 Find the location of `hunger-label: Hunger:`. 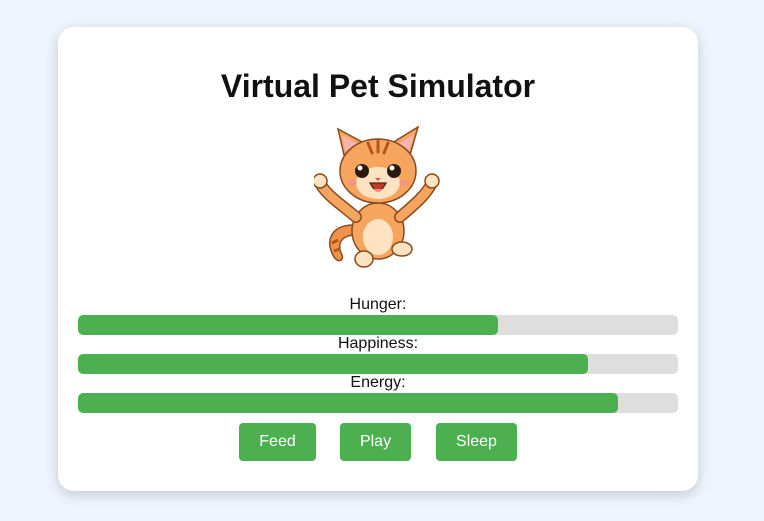

hunger-label: Hunger: is located at coordinates (378, 304).